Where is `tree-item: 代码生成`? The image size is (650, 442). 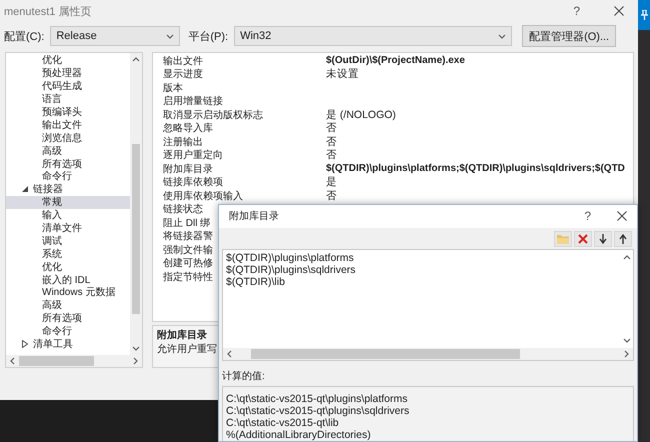 tree-item: 代码生成 is located at coordinates (68, 86).